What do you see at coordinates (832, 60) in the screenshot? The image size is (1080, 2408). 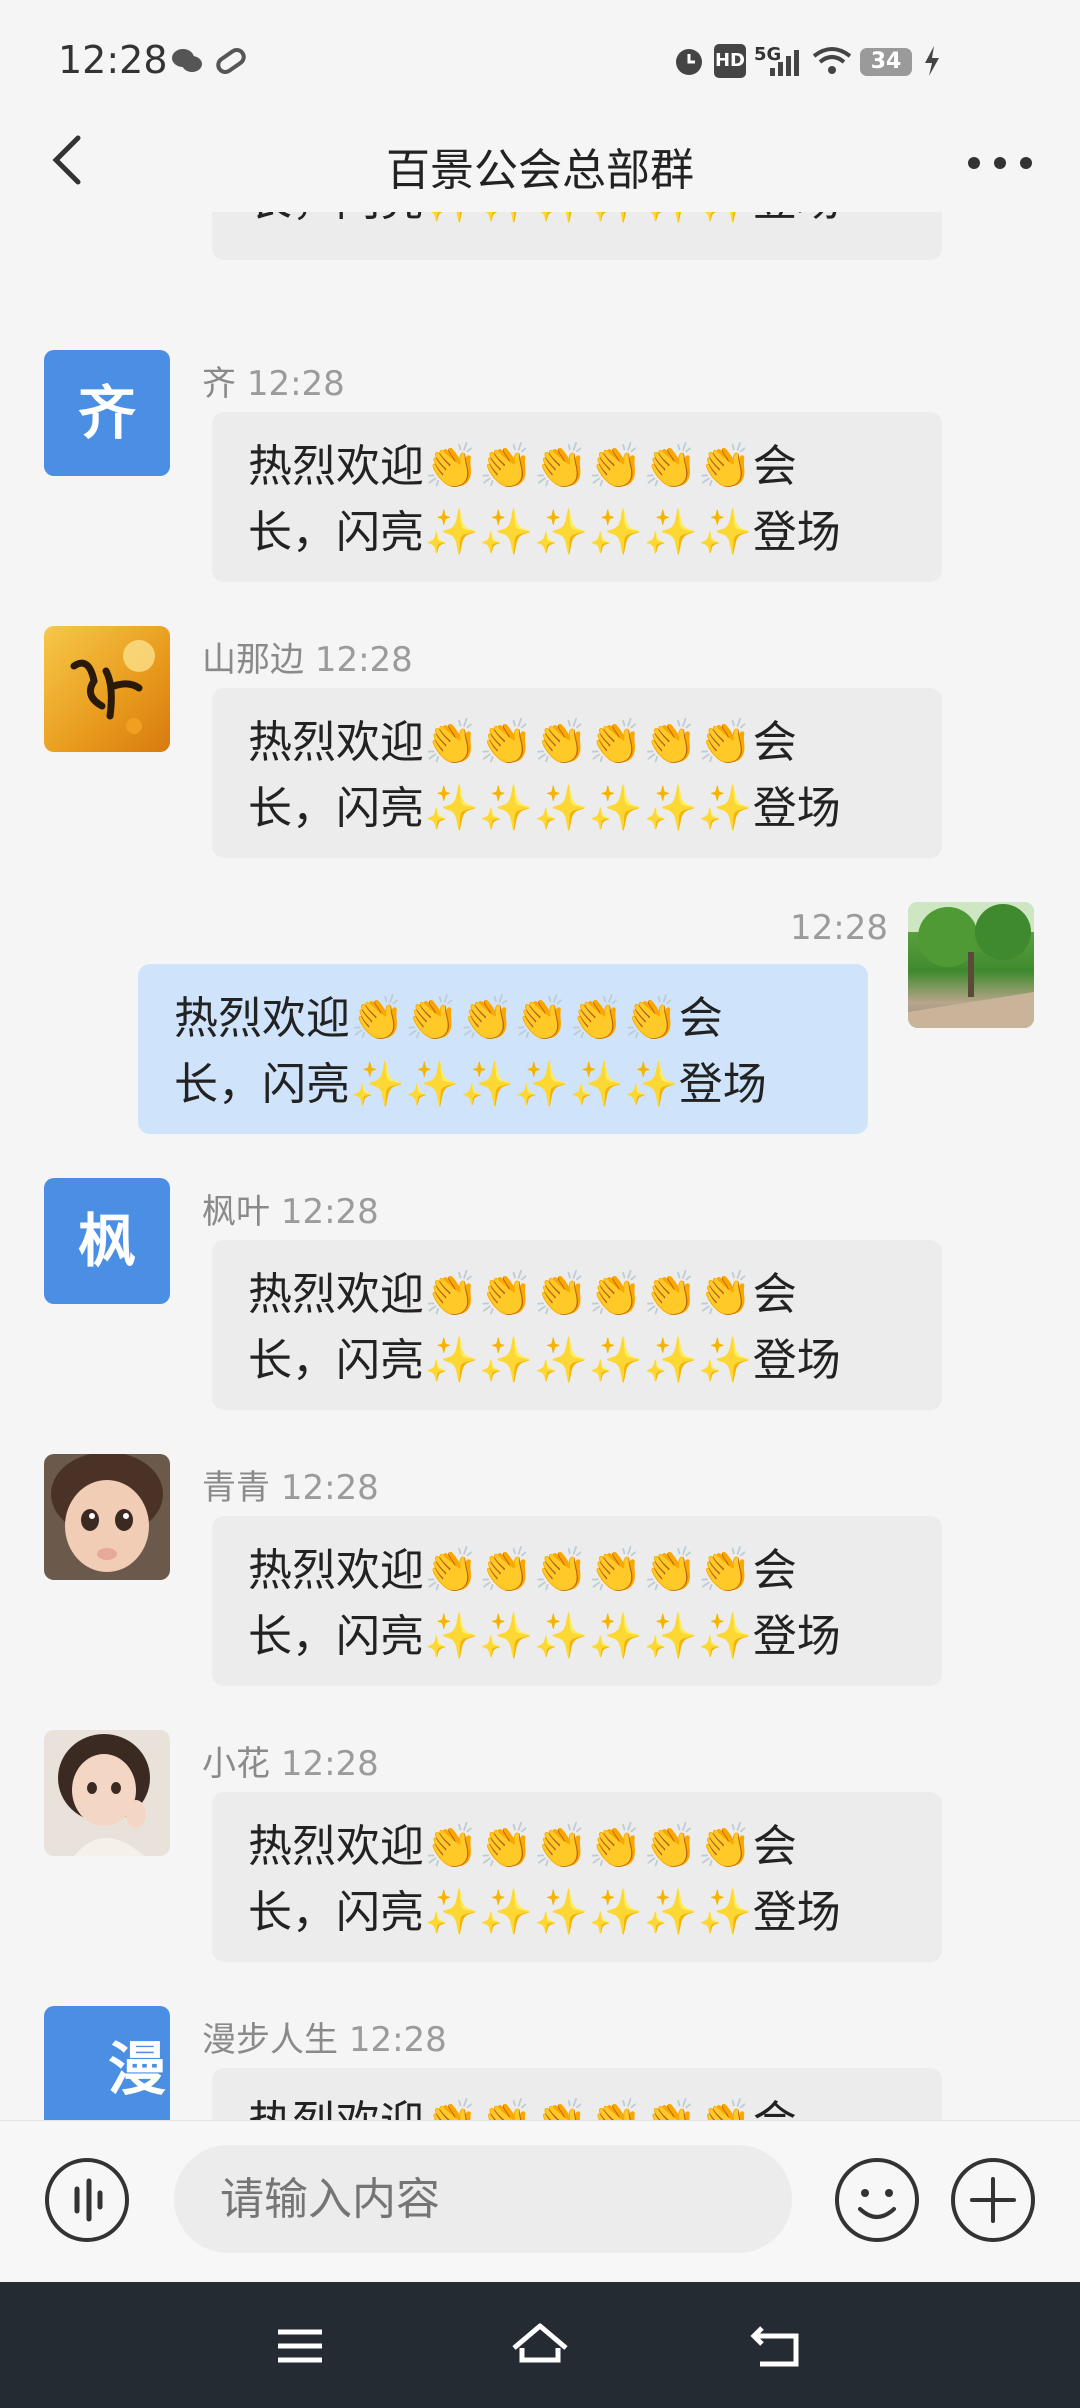 I see `wifi-icon` at bounding box center [832, 60].